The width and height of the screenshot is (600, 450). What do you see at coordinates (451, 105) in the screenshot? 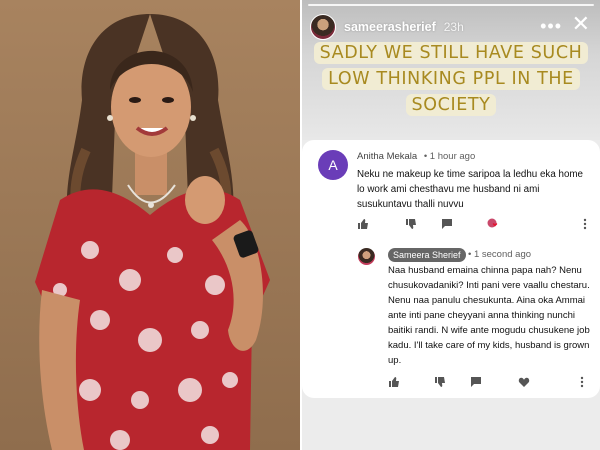
I see `caption-line: SOCIETY` at bounding box center [451, 105].